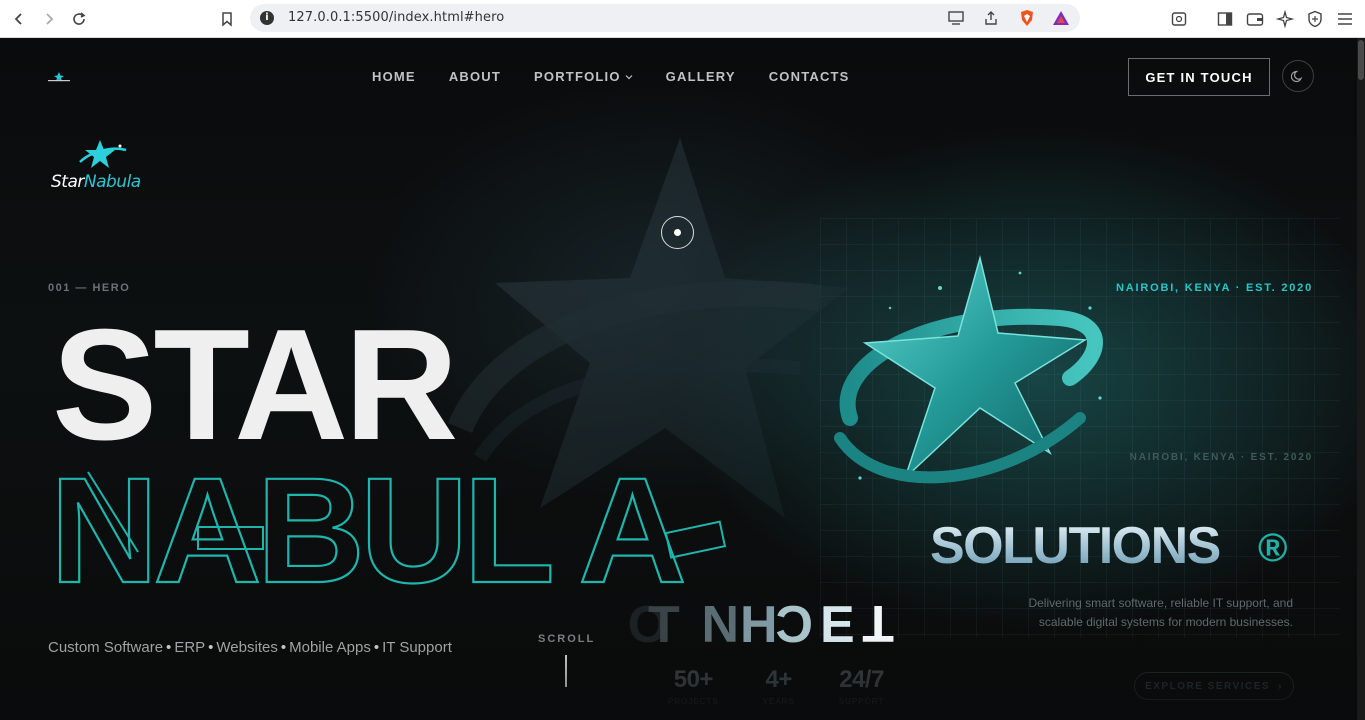 Image resolution: width=1365 pixels, height=720 pixels. I want to click on wallet-icon, so click(1255, 19).